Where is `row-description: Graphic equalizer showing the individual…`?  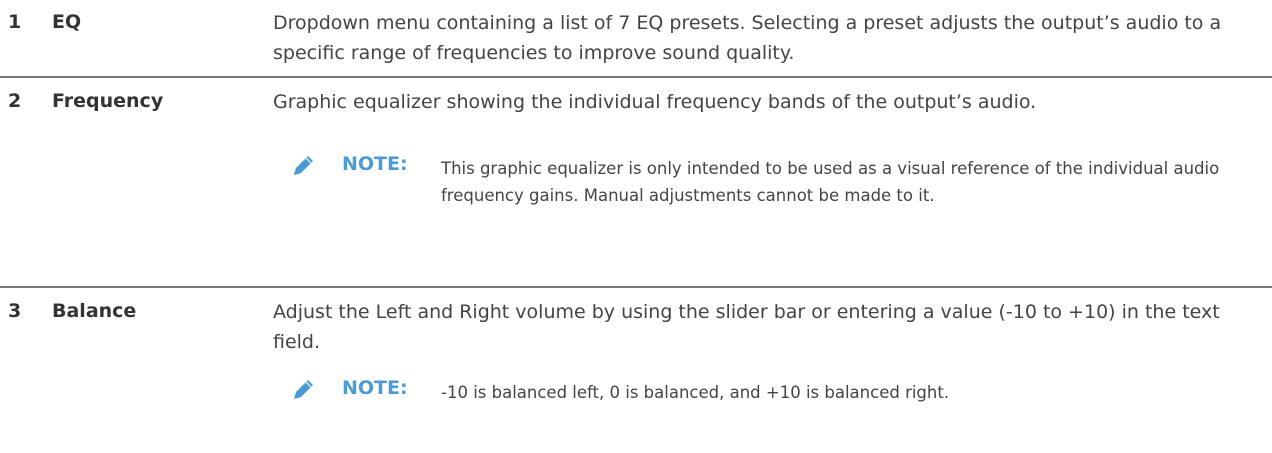
row-description: Graphic equalizer showing the individual… is located at coordinates (655, 102).